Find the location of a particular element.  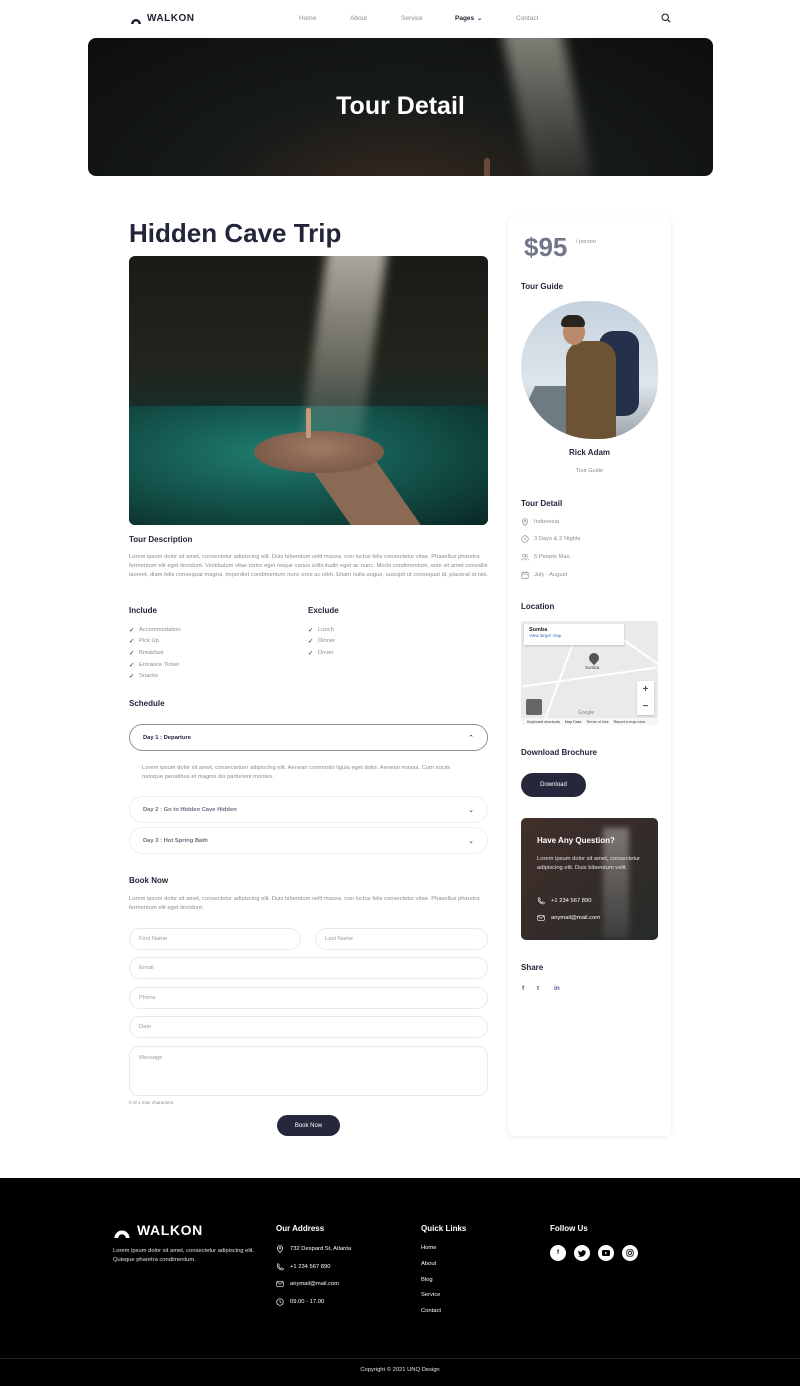

twitter-icon is located at coordinates (582, 1253).